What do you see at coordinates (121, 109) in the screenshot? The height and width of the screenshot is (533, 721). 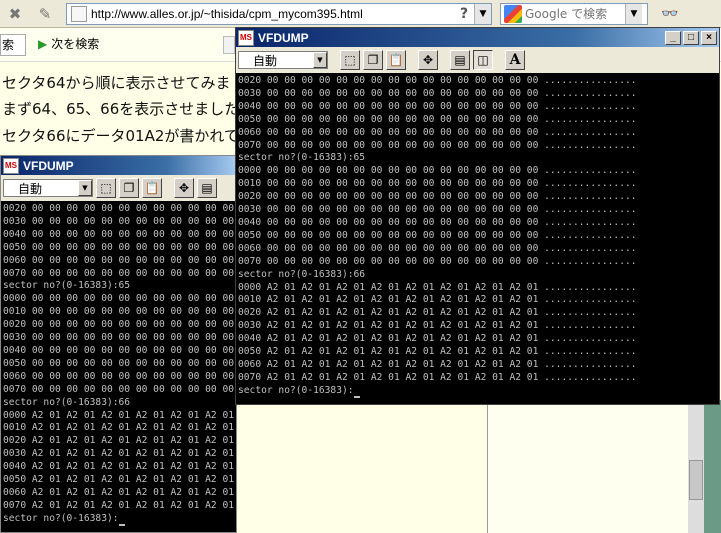 I see `article-line: まず64、65、66を表示させました` at bounding box center [121, 109].